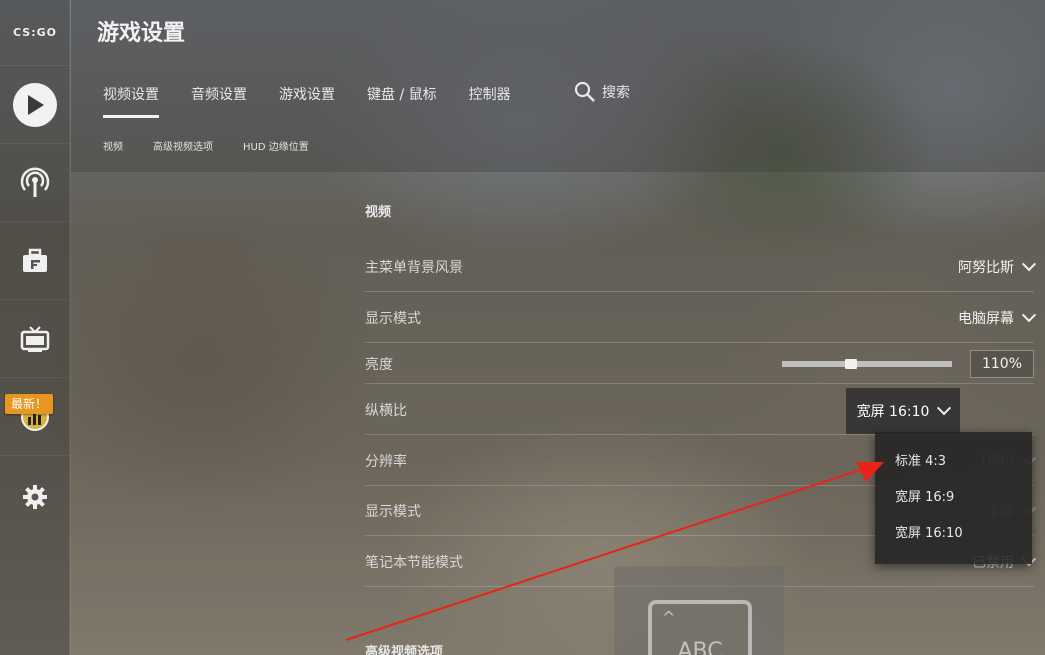 Image resolution: width=1045 pixels, height=655 pixels. Describe the element at coordinates (614, 551) in the screenshot. I see `annotation-arrow` at that location.